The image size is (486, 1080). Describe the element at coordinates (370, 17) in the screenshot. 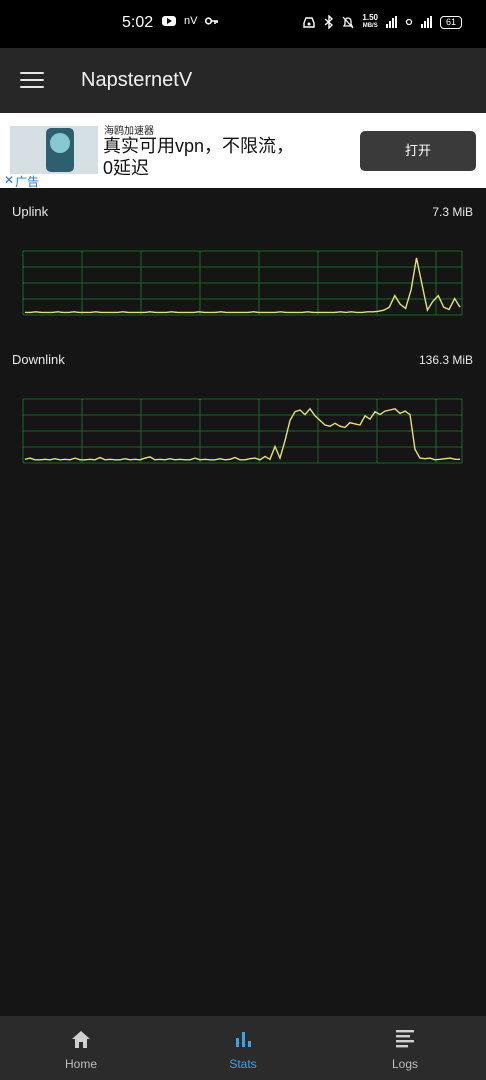

I see `speed-value: 1.50` at that location.